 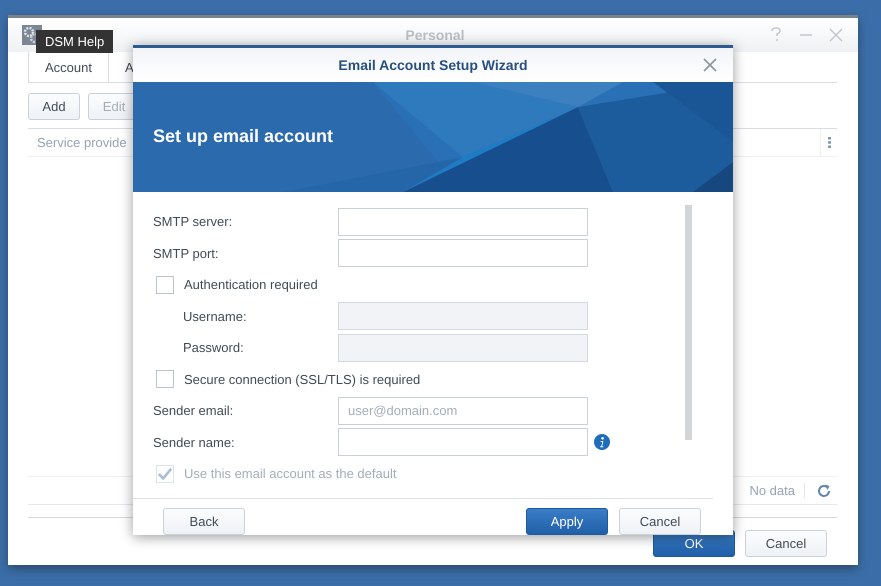 What do you see at coordinates (688, 322) in the screenshot?
I see `scrollbar` at bounding box center [688, 322].